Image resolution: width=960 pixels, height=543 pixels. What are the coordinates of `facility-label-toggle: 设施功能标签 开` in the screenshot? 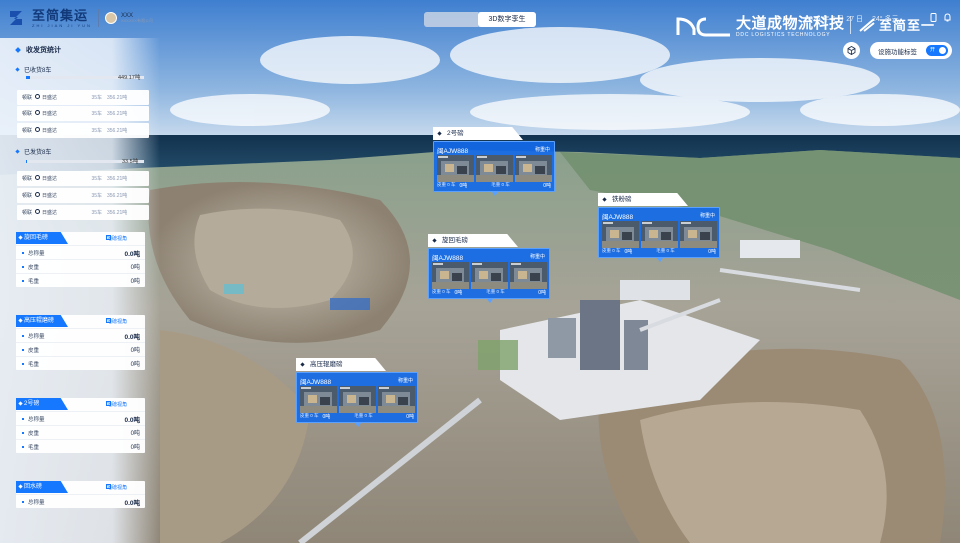 It's located at (911, 50).